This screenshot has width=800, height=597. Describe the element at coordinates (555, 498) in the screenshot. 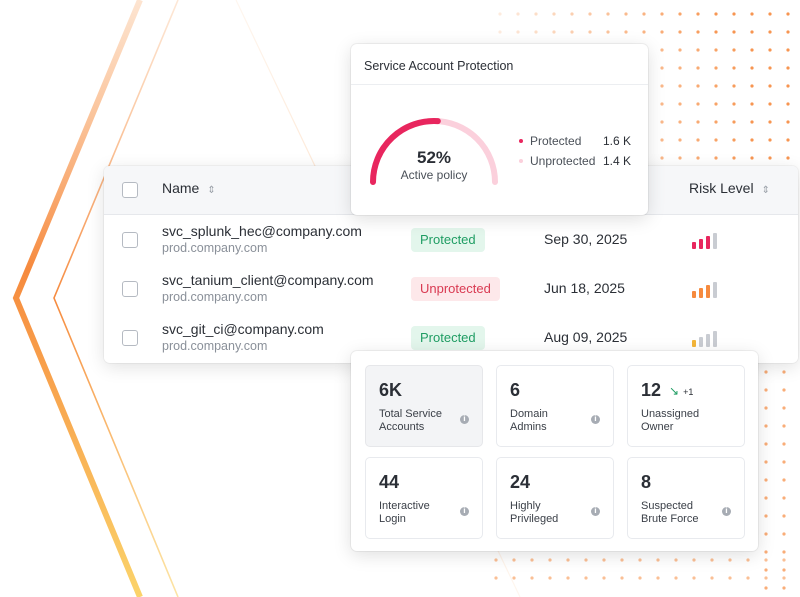

I see `stat-tile-highly-privileged: 24 Highly Privileged i` at that location.